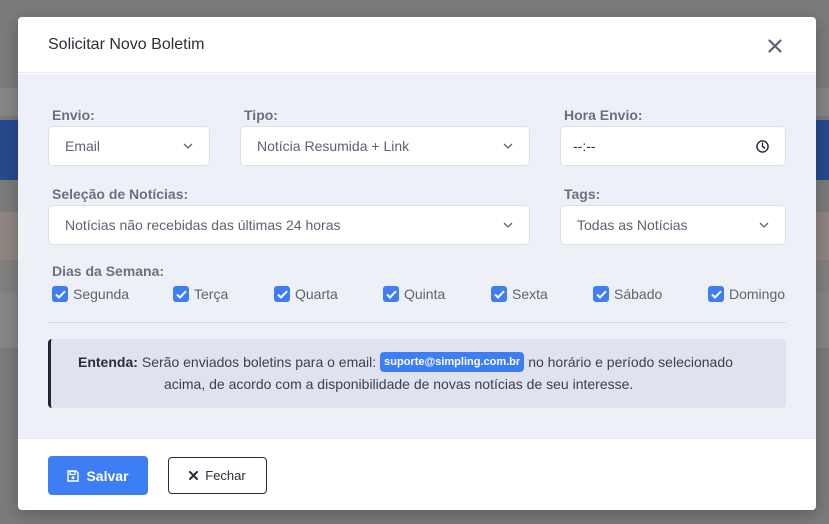 The image size is (829, 524). I want to click on checkbox-sexta: Sexta, so click(519, 294).